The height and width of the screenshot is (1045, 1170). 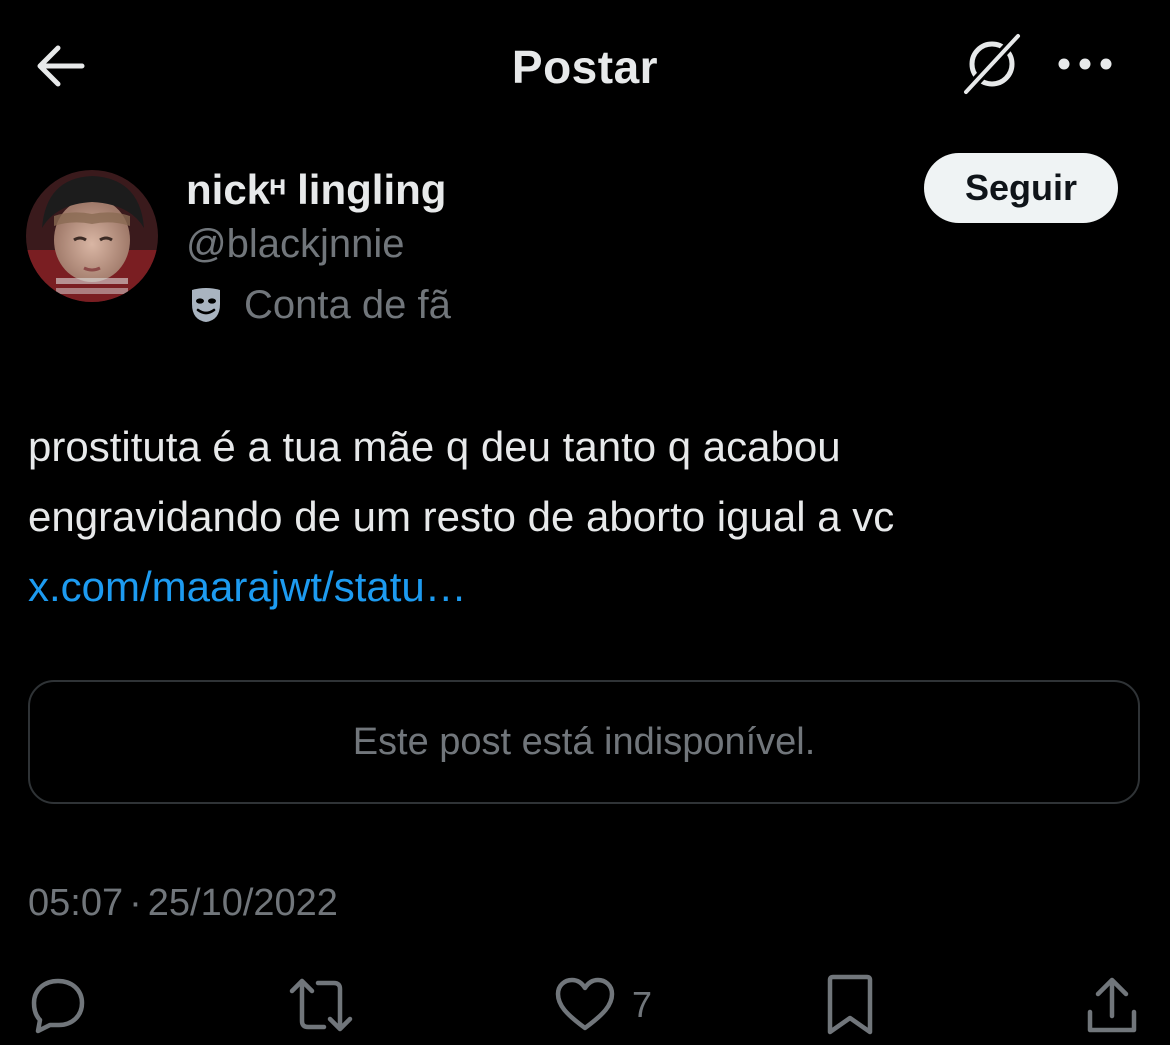 I want to click on bookmark-button, so click(x=850, y=1005).